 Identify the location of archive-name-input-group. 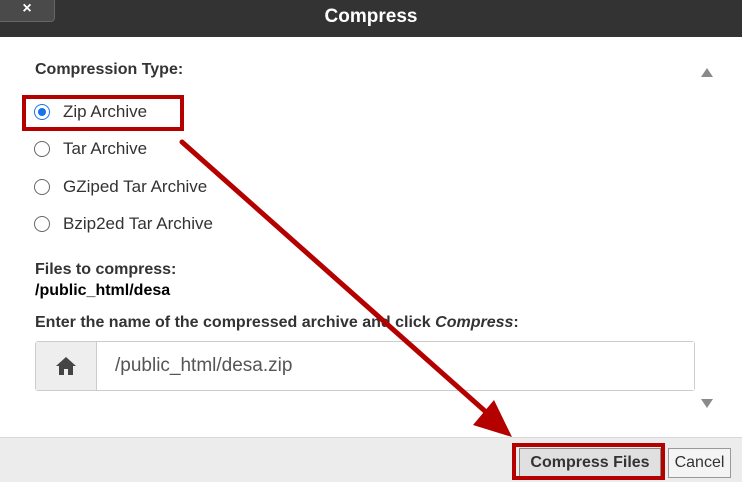
(365, 366).